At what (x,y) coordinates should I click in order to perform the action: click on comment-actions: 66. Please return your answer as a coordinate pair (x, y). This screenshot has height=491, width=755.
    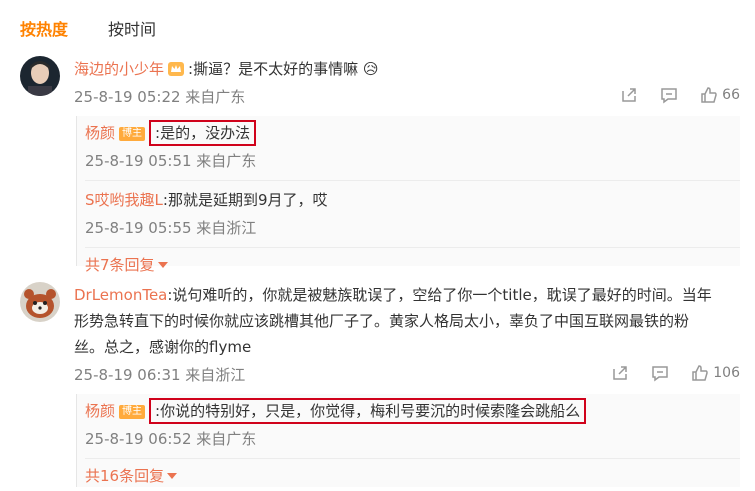
    Looking at the image, I should click on (680, 95).